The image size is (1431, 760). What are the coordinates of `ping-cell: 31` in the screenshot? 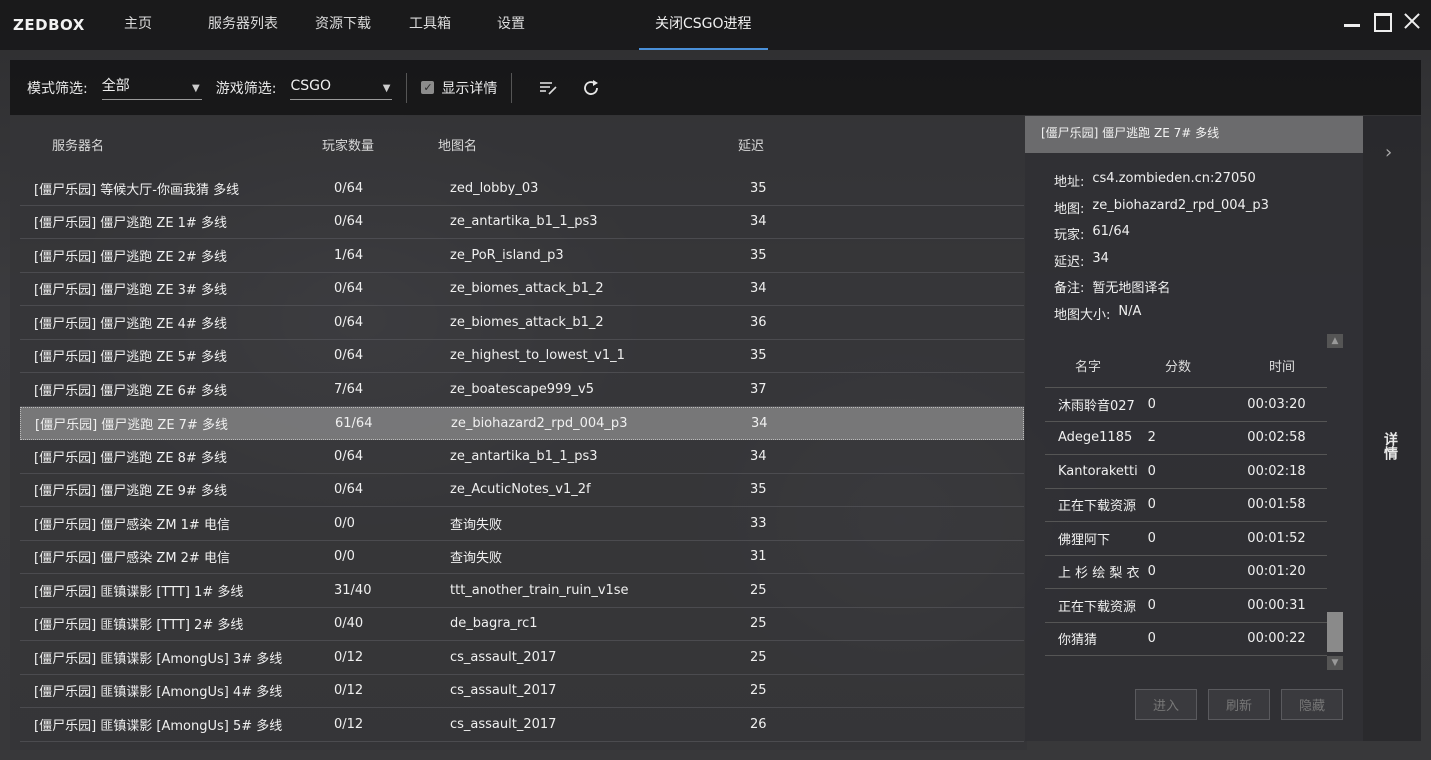 It's located at (758, 557).